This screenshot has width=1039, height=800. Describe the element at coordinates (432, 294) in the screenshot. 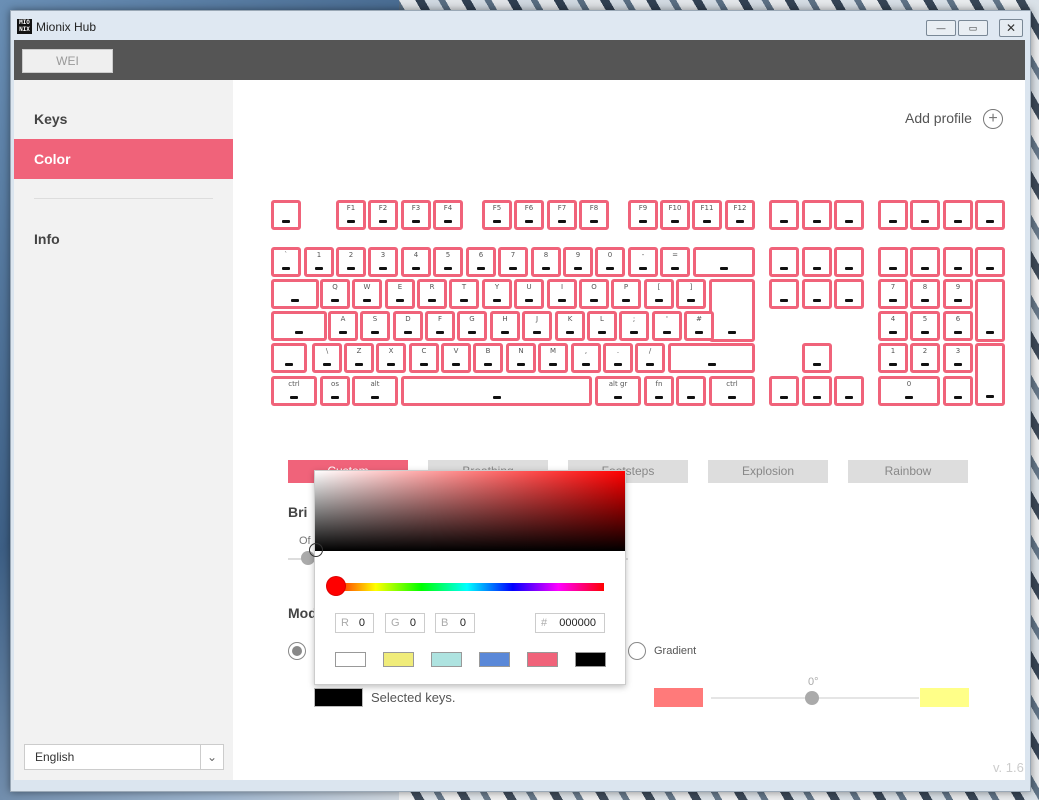

I see `key-q-4: R` at that location.